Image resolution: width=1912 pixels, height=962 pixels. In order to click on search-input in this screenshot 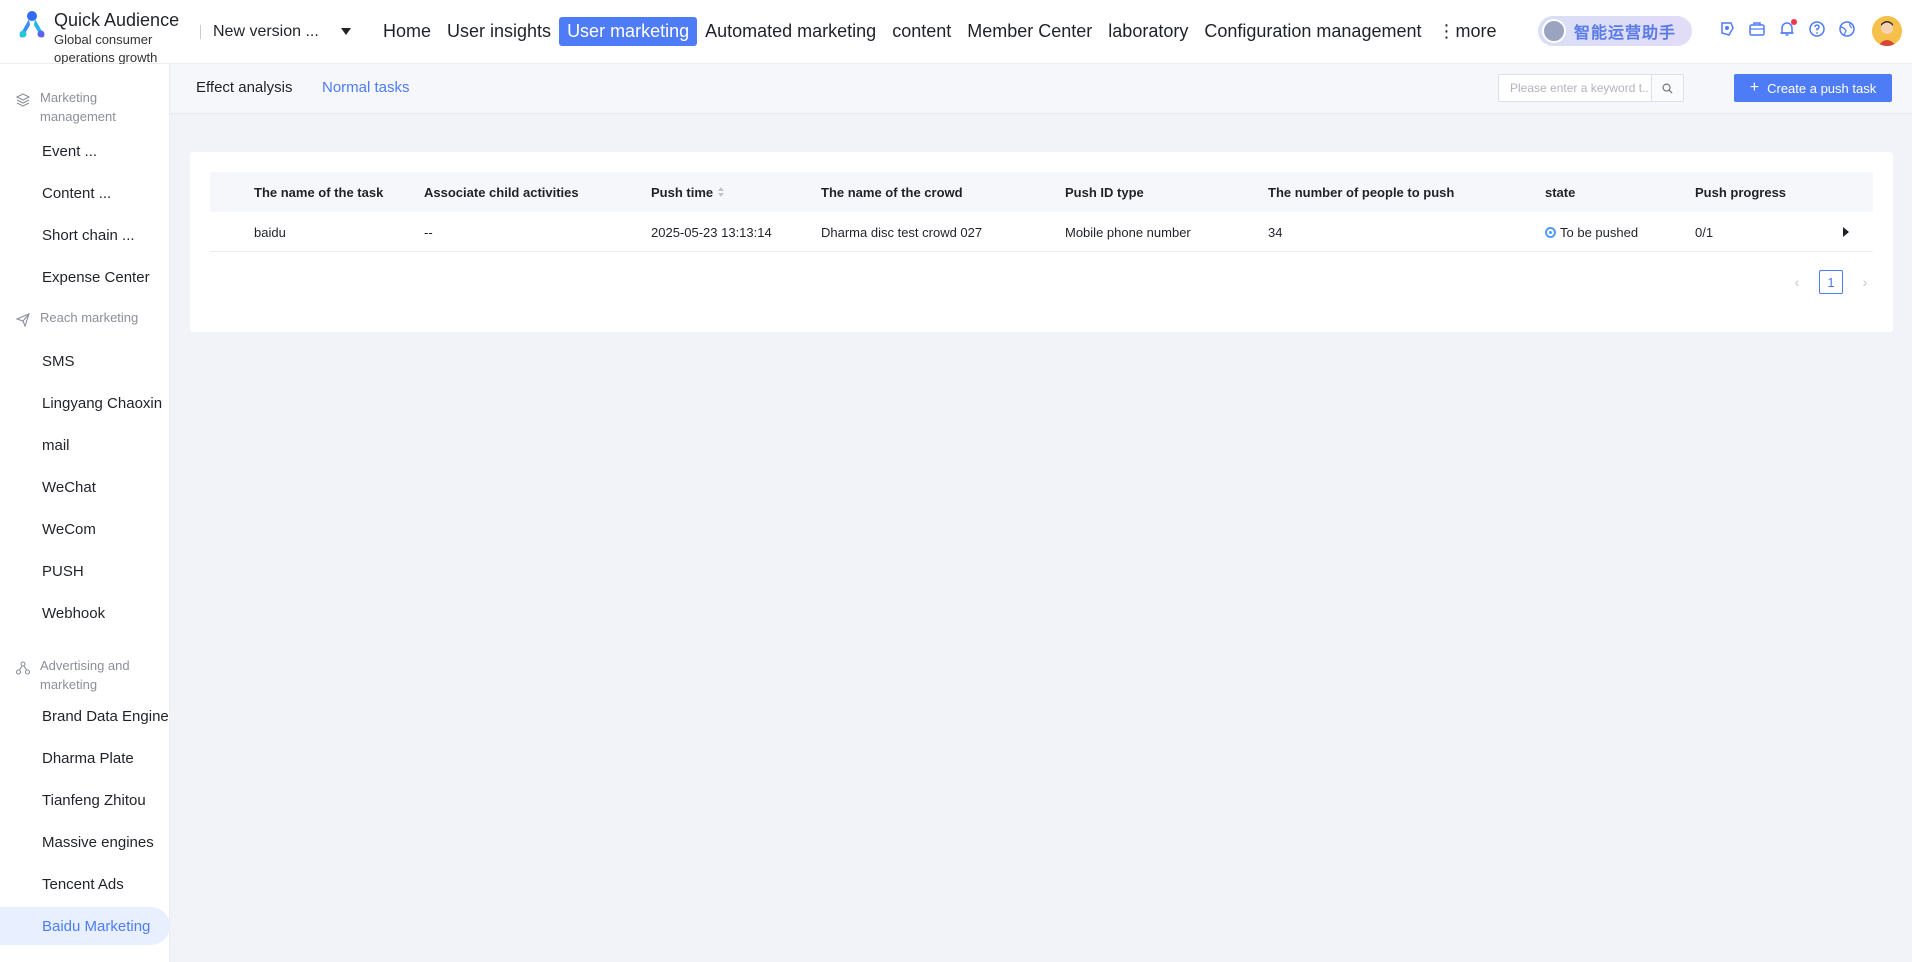, I will do `click(1574, 88)`.